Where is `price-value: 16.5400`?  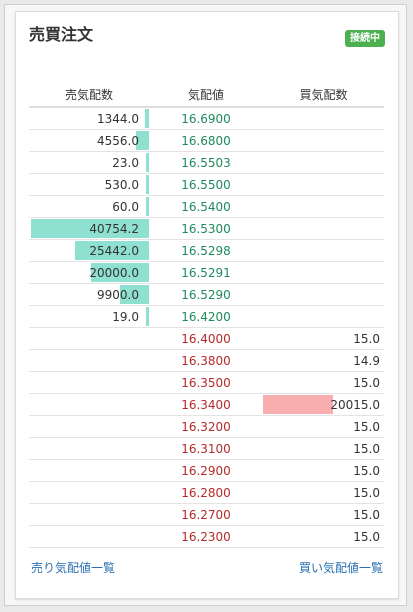
price-value: 16.5400 is located at coordinates (206, 207).